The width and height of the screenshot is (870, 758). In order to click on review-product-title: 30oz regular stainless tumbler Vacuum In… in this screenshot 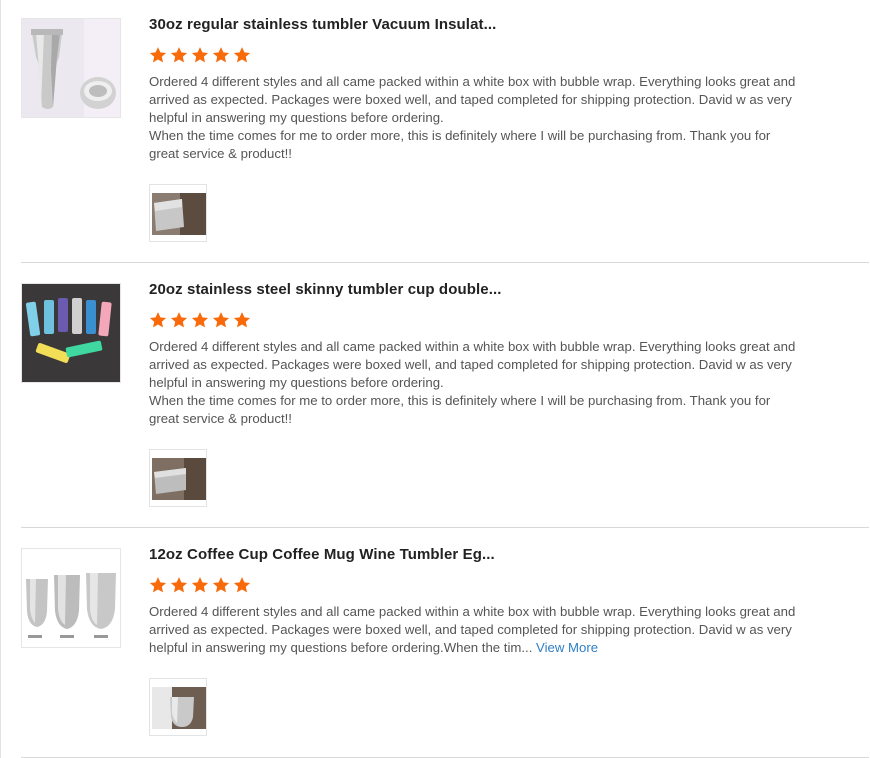, I will do `click(322, 24)`.